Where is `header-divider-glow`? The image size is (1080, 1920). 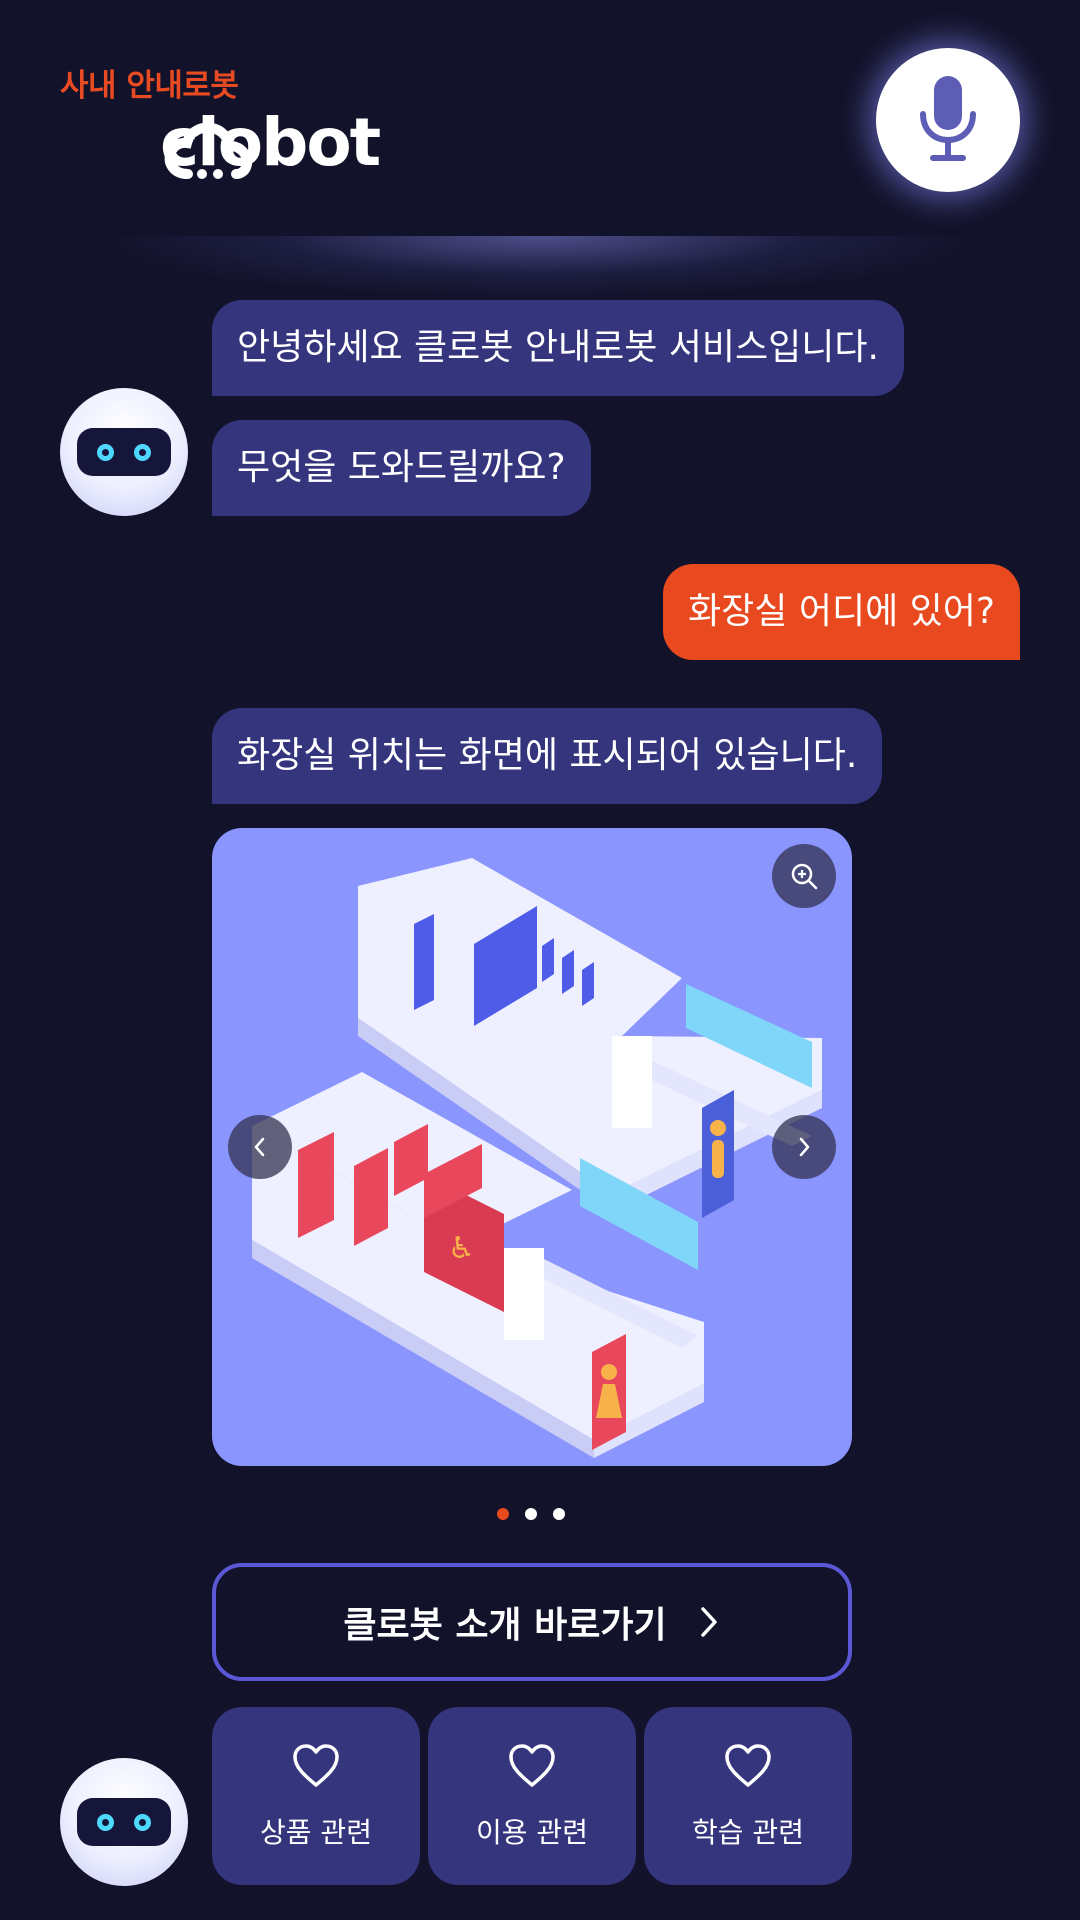 header-divider-glow is located at coordinates (540, 266).